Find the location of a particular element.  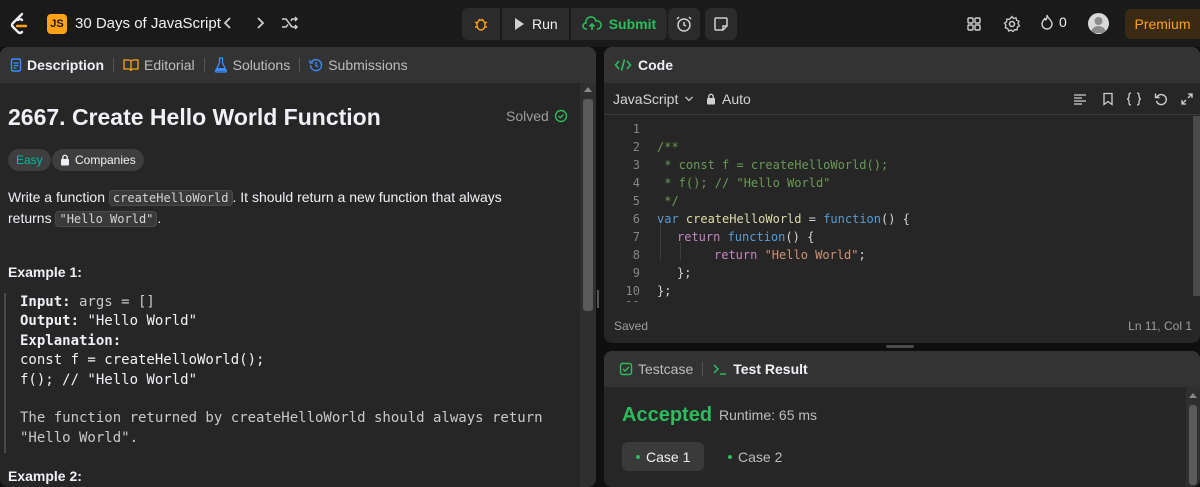

inline-code: createHelloWorld is located at coordinates (170, 198).